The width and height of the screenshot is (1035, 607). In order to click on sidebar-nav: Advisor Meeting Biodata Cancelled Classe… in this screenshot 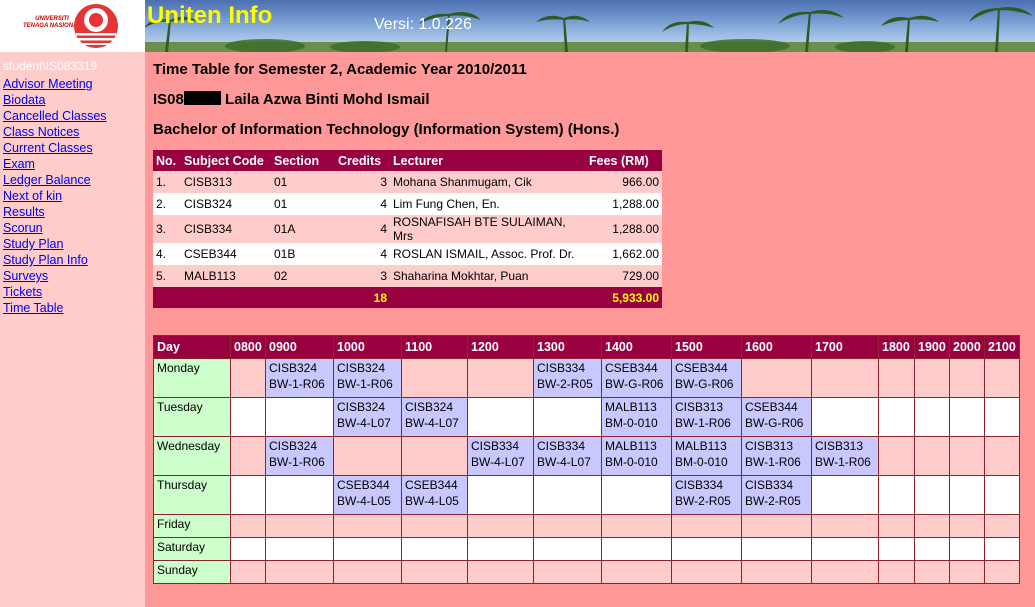, I will do `click(55, 196)`.